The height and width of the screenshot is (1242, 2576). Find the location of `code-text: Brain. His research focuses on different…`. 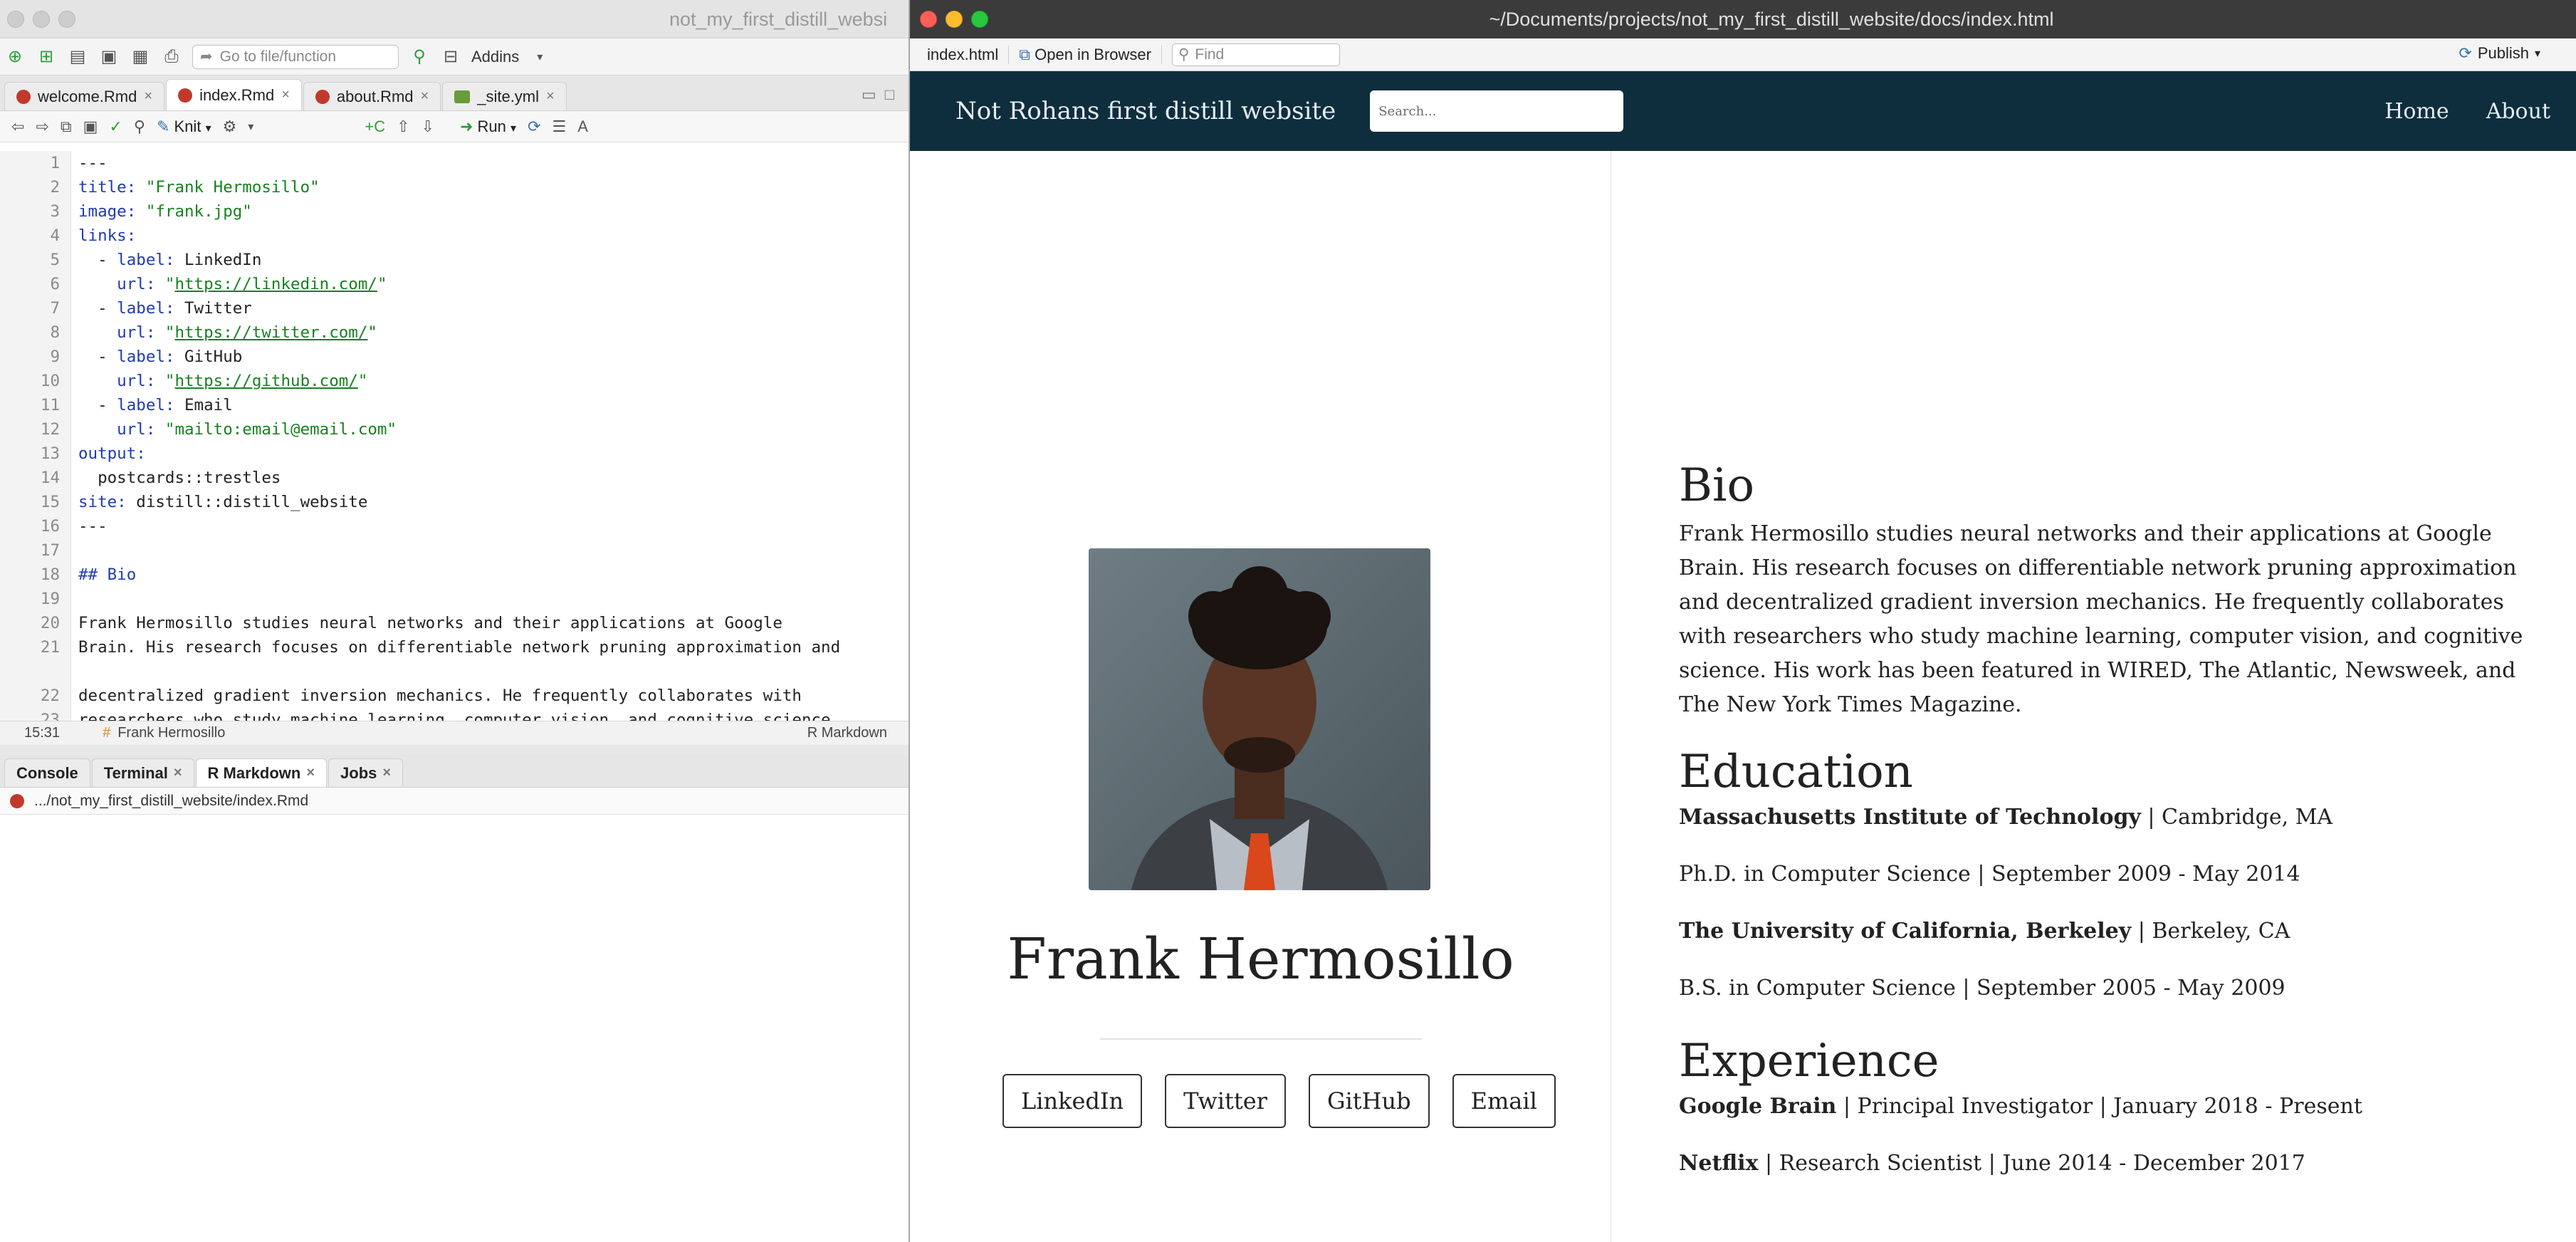

code-text: Brain. His research focuses on different… is located at coordinates (459, 647).